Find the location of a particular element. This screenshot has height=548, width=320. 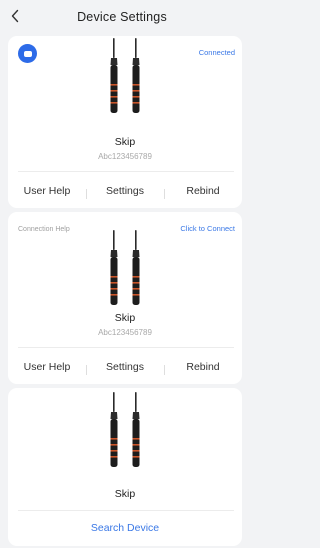

page-title: Device Settings is located at coordinates (122, 17).